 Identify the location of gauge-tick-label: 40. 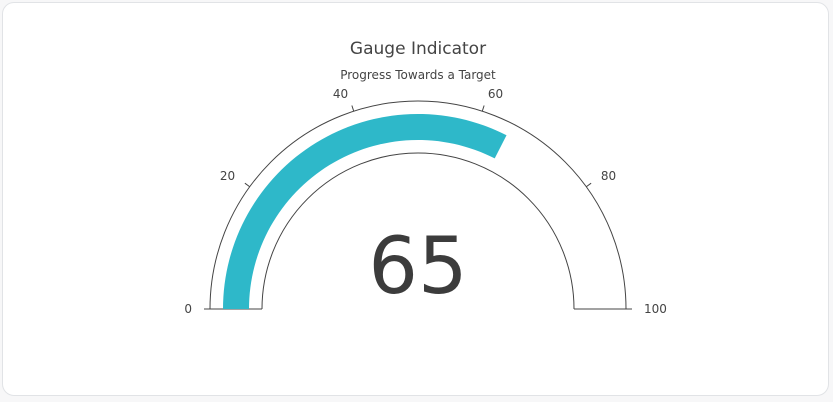
(340, 94).